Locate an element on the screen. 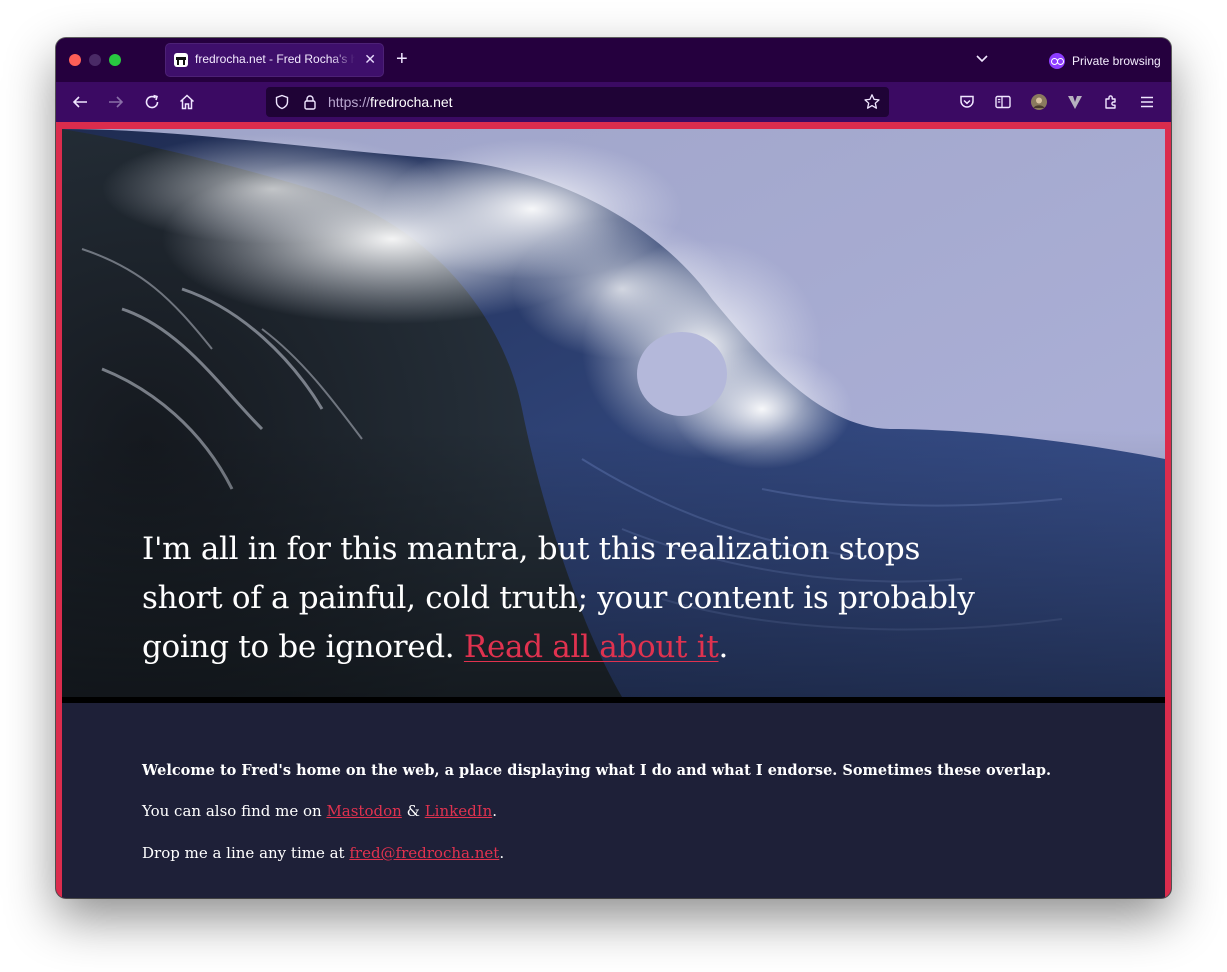  mastodon-link: Mastodon is located at coordinates (363, 811).